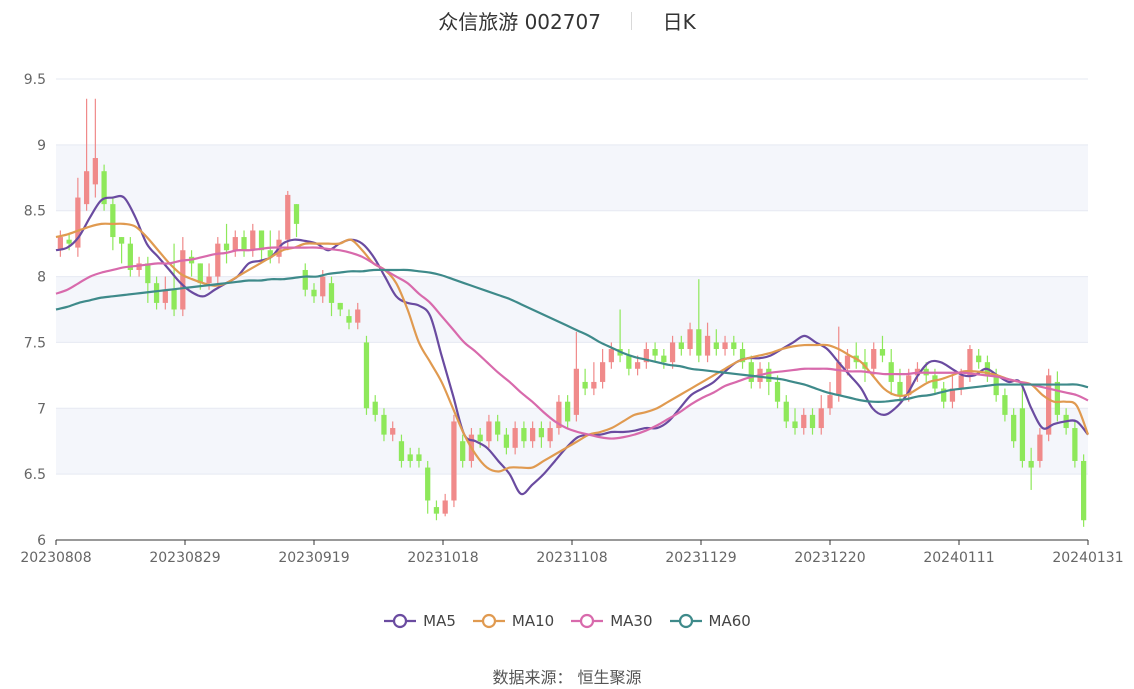  I want to click on y-tick-label: 8, so click(41, 278).